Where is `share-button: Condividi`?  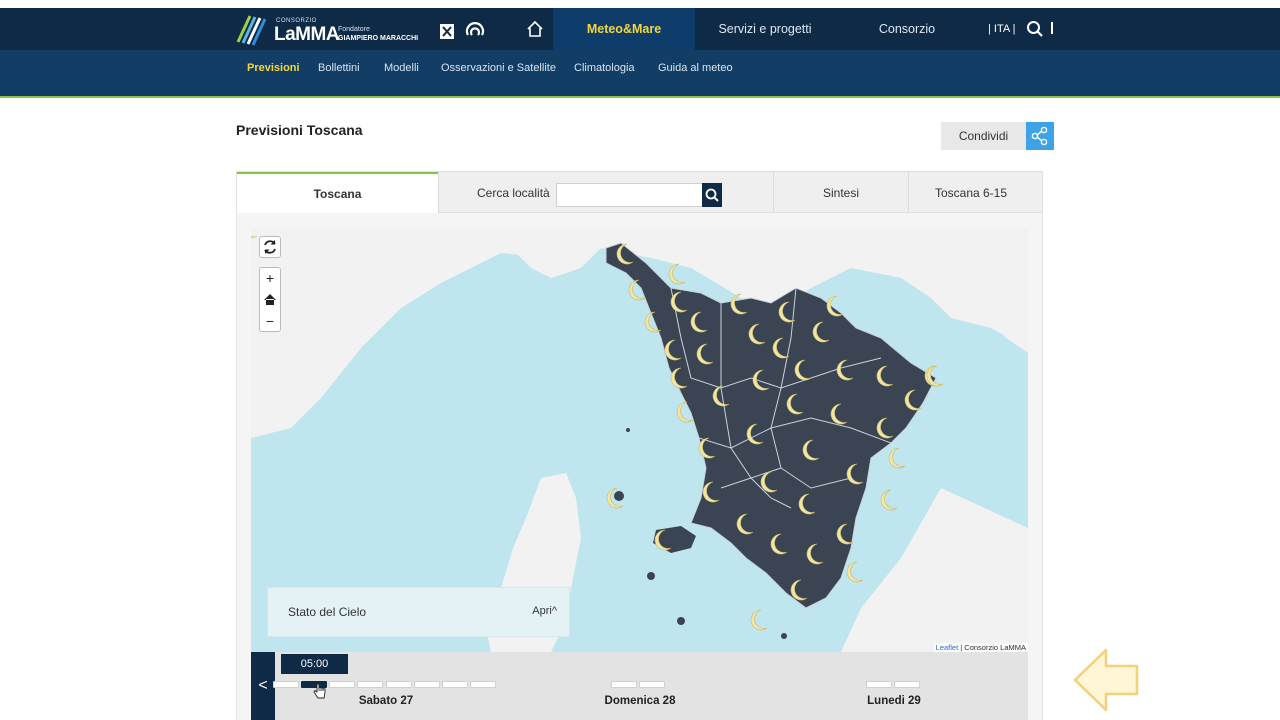 share-button: Condividi is located at coordinates (983, 136).